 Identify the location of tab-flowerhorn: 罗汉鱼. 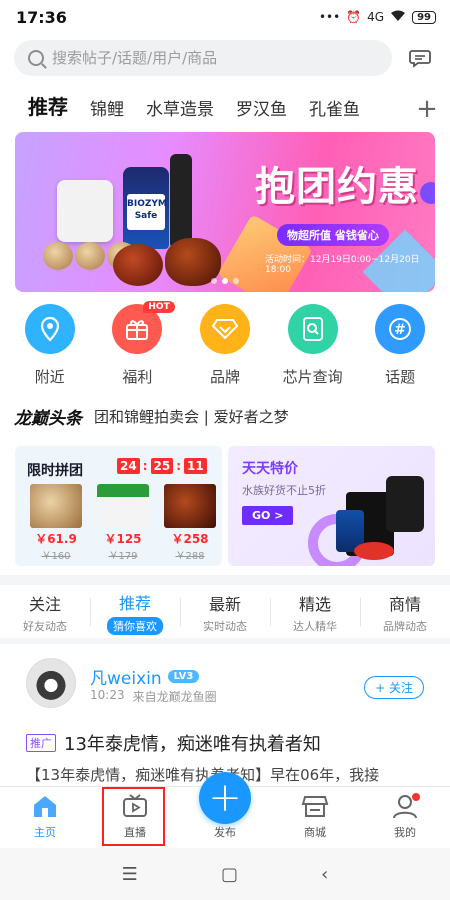
(261, 110).